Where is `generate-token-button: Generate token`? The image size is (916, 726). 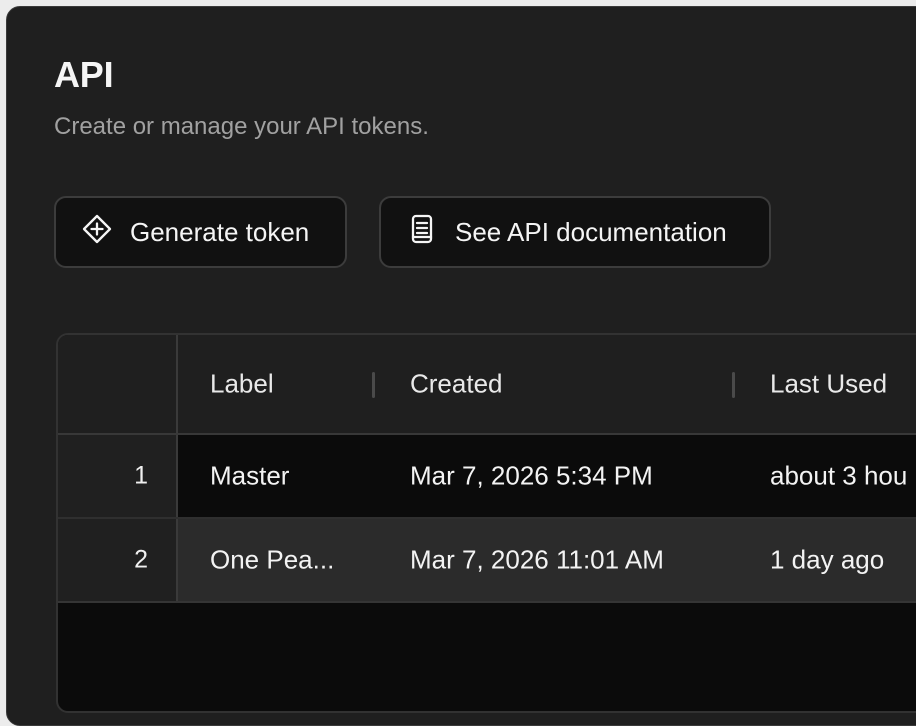
generate-token-button: Generate token is located at coordinates (200, 232).